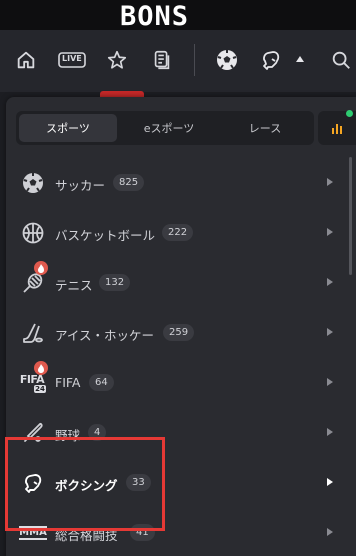  What do you see at coordinates (300, 59) in the screenshot?
I see `nav-caret-up-icon` at bounding box center [300, 59].